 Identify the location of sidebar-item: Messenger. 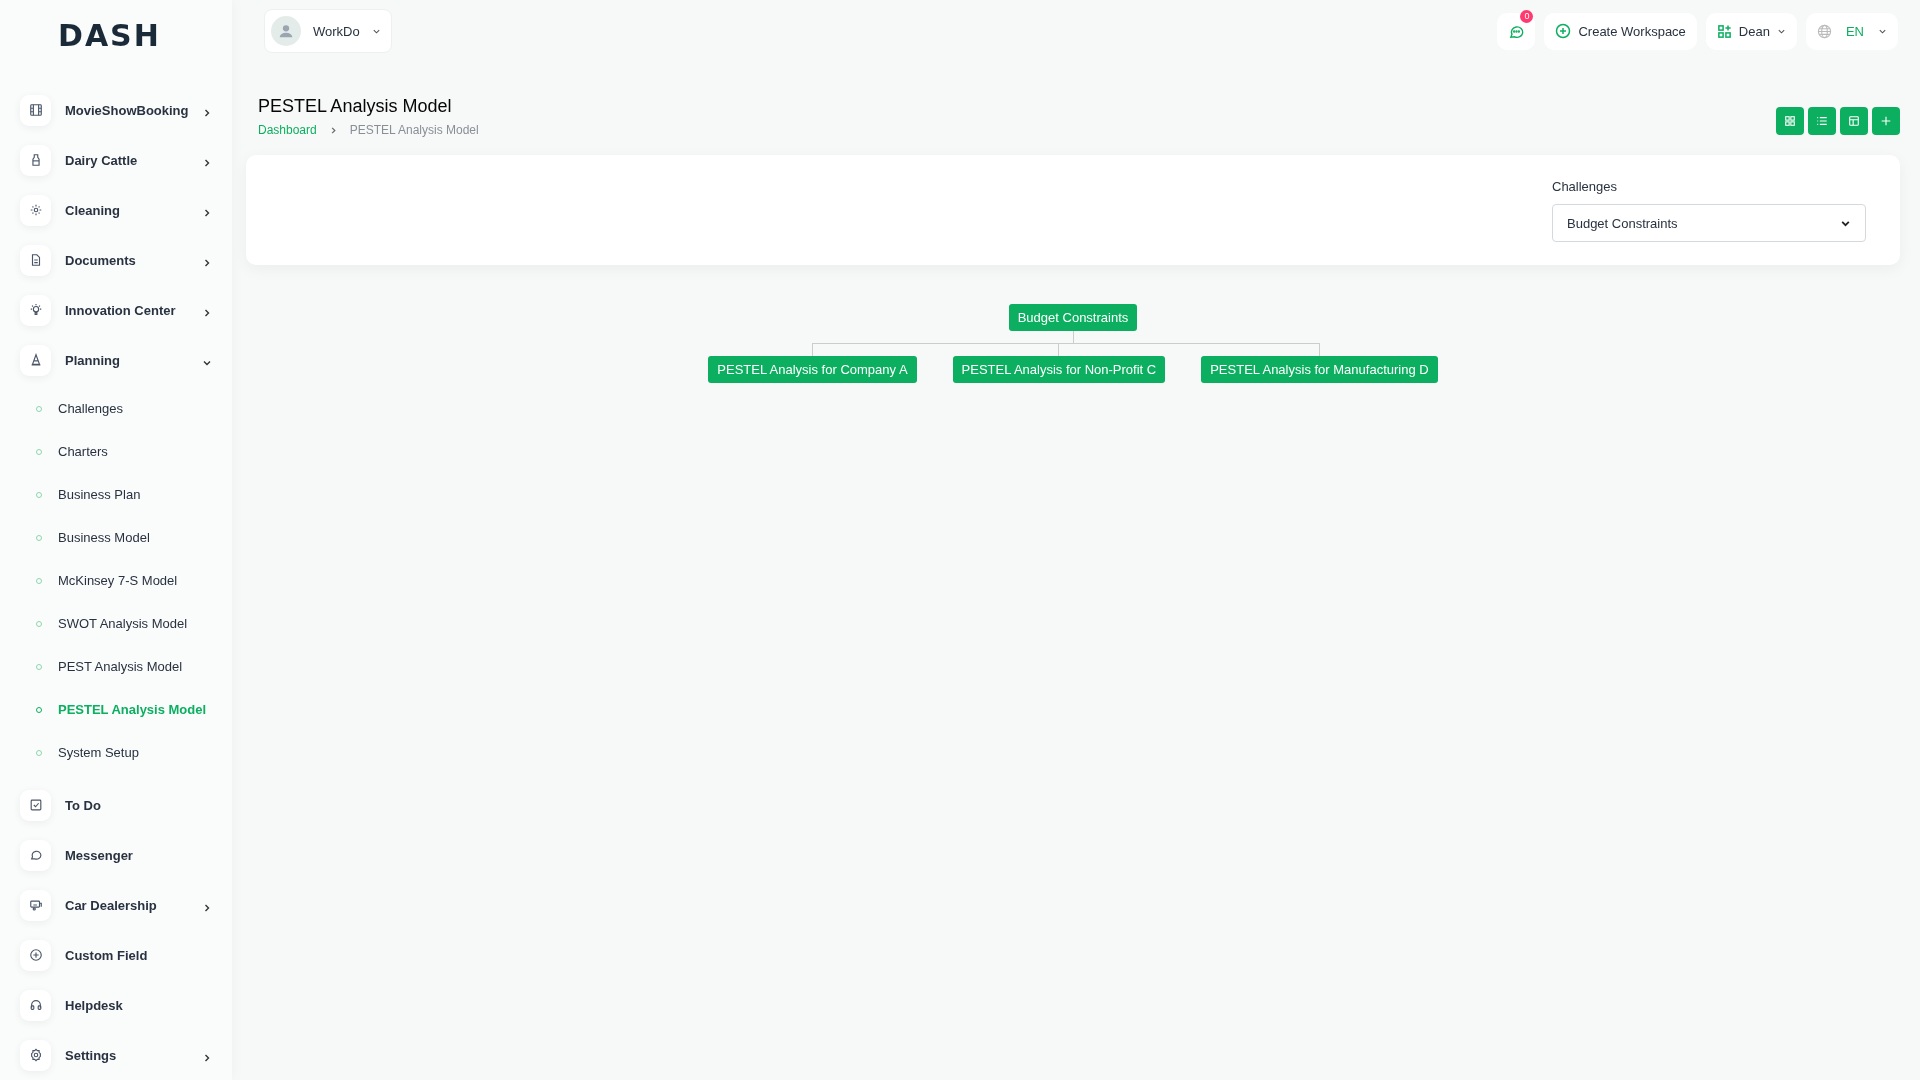
(116, 855).